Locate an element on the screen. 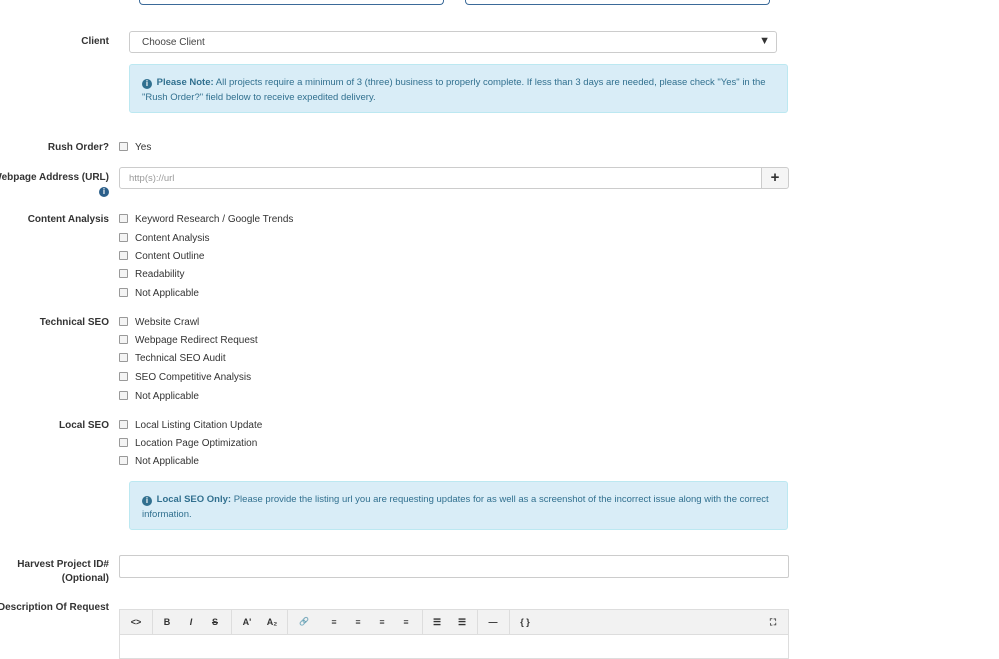  align-left-icon: ≡ is located at coordinates (334, 622).